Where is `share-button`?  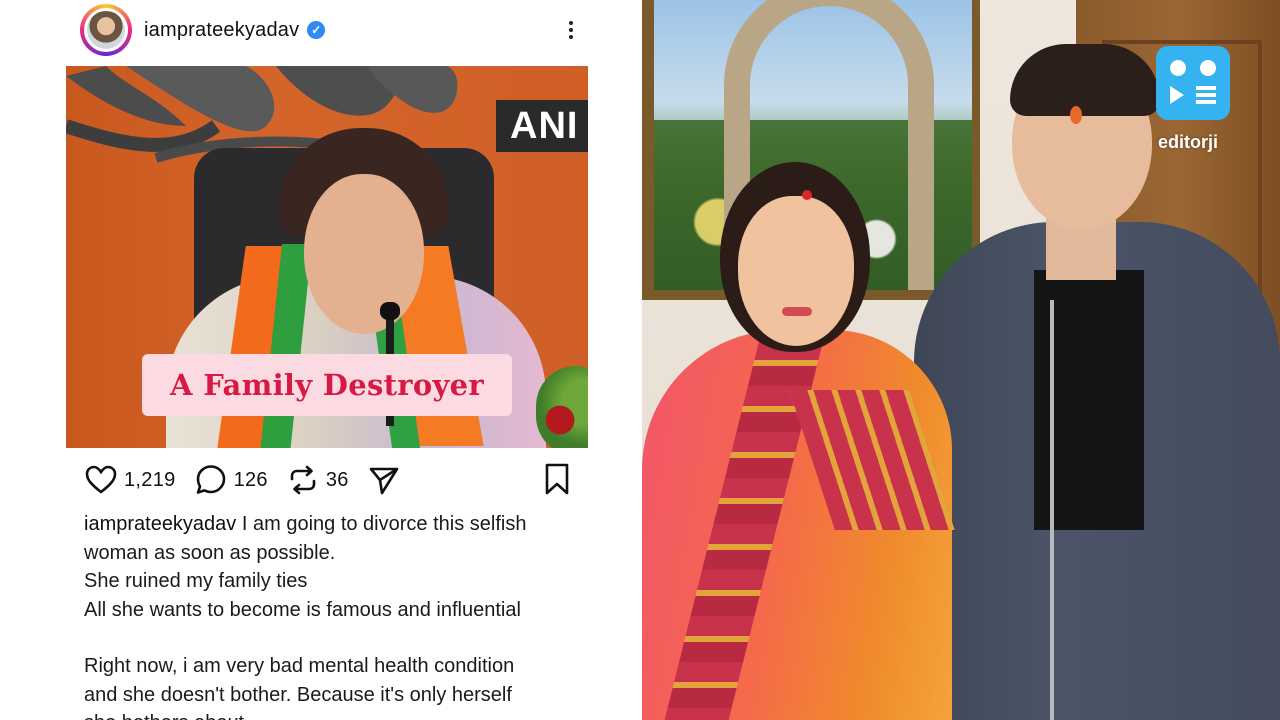 share-button is located at coordinates (384, 480).